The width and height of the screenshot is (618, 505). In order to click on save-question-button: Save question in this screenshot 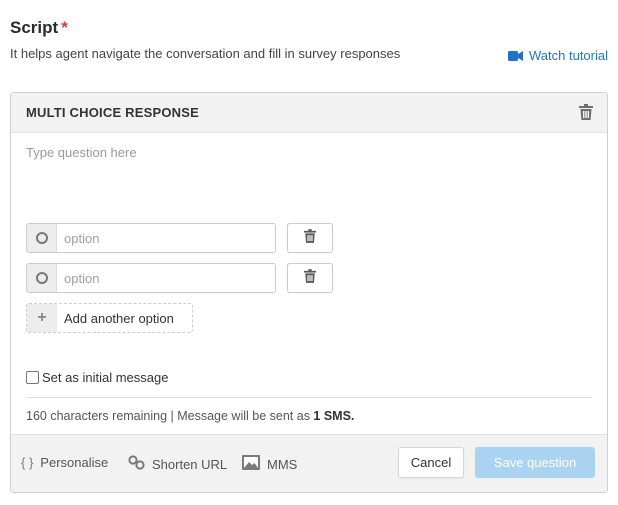, I will do `click(535, 462)`.